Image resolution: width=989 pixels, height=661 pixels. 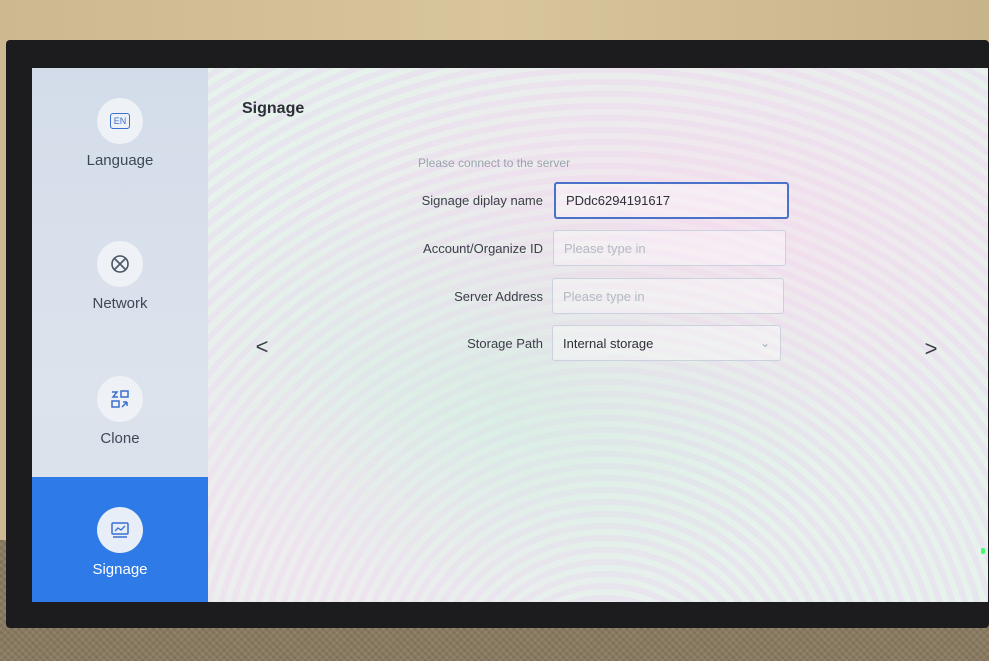 I want to click on sidebar-item-network: Network, so click(x=120, y=276).